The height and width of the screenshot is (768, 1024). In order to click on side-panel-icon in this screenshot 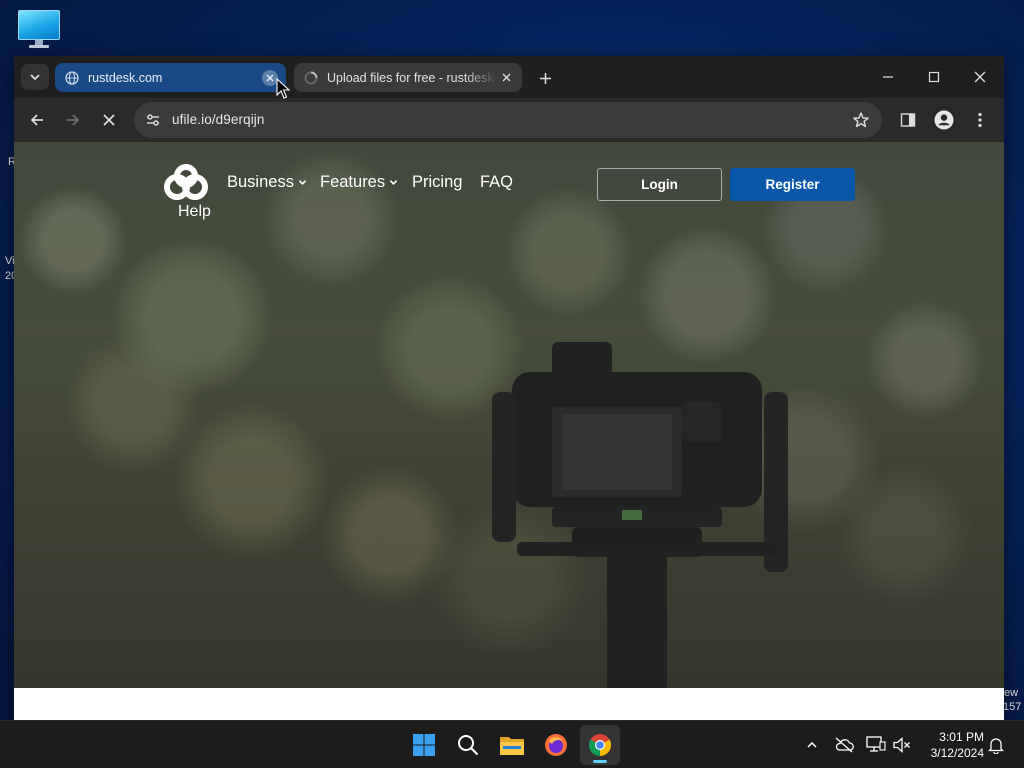, I will do `click(908, 120)`.